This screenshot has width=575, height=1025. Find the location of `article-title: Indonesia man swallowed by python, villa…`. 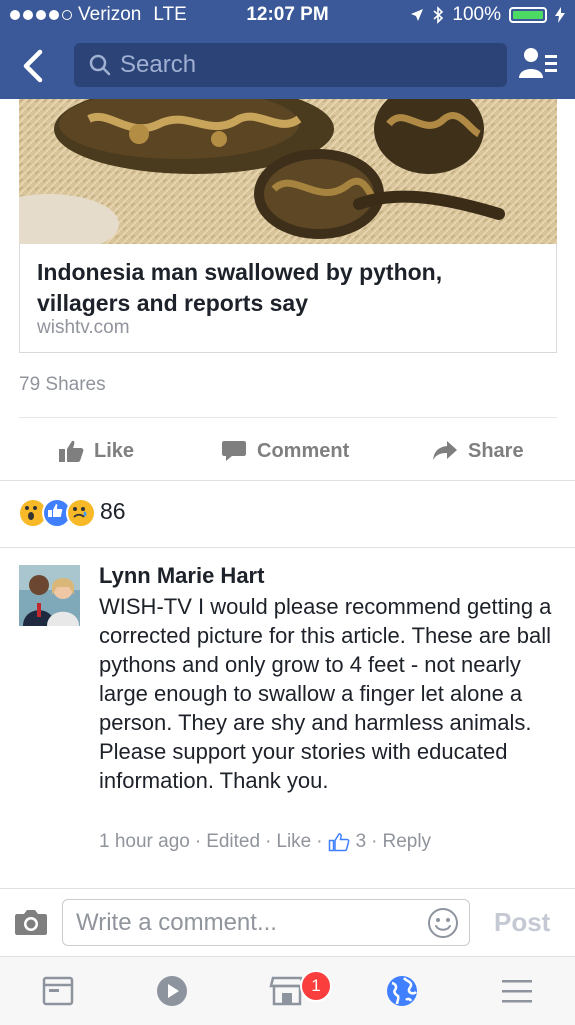

article-title: Indonesia man swallowed by python, villa… is located at coordinates (287, 288).